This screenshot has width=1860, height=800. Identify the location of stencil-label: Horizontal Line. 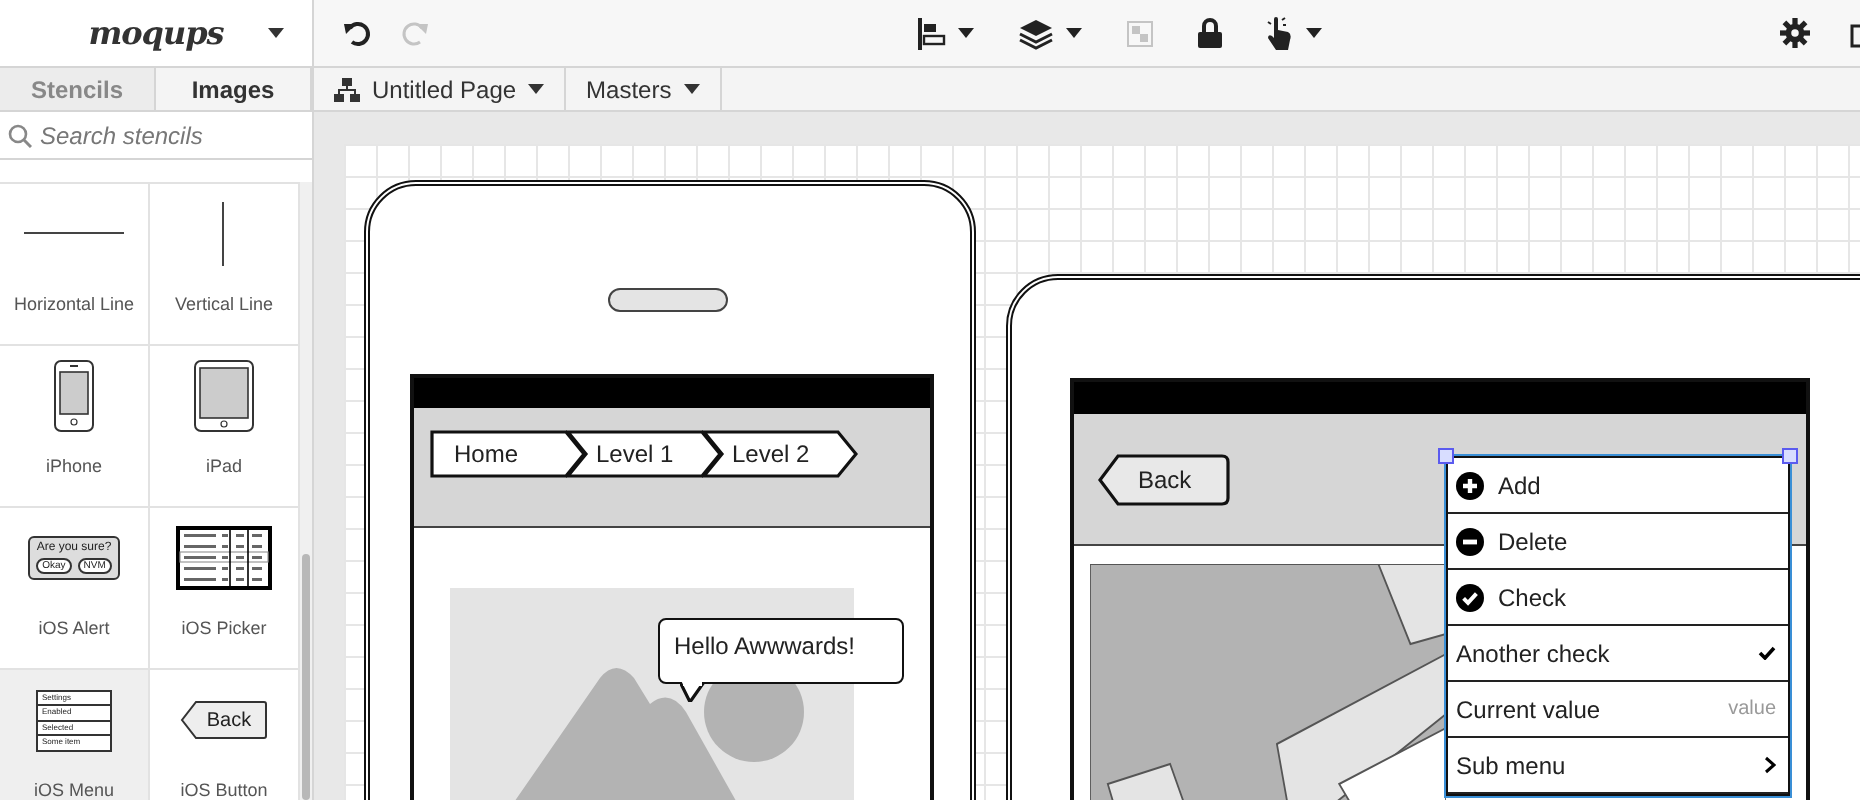
(74, 304).